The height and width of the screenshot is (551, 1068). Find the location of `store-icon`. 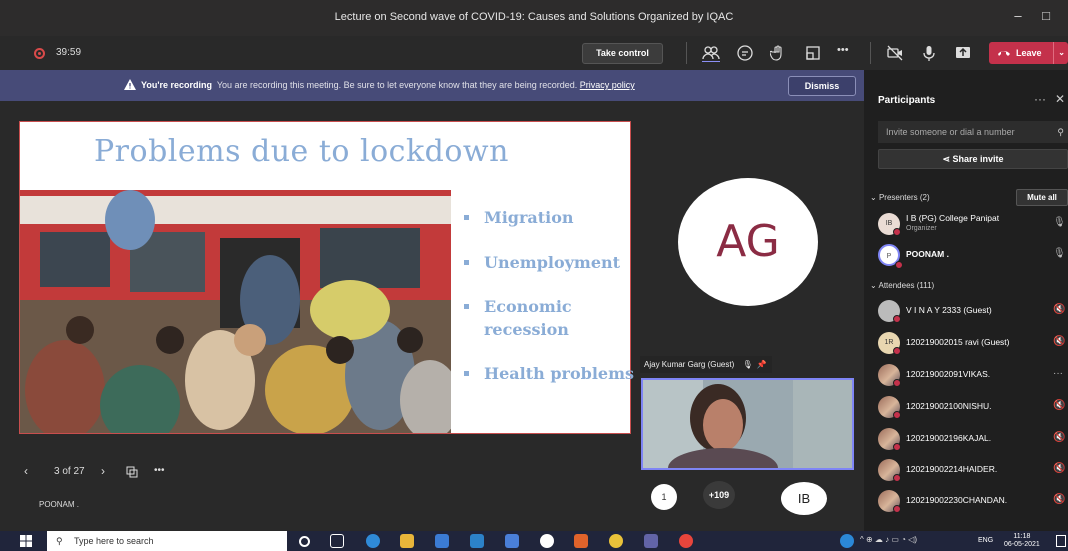

store-icon is located at coordinates (442, 541).